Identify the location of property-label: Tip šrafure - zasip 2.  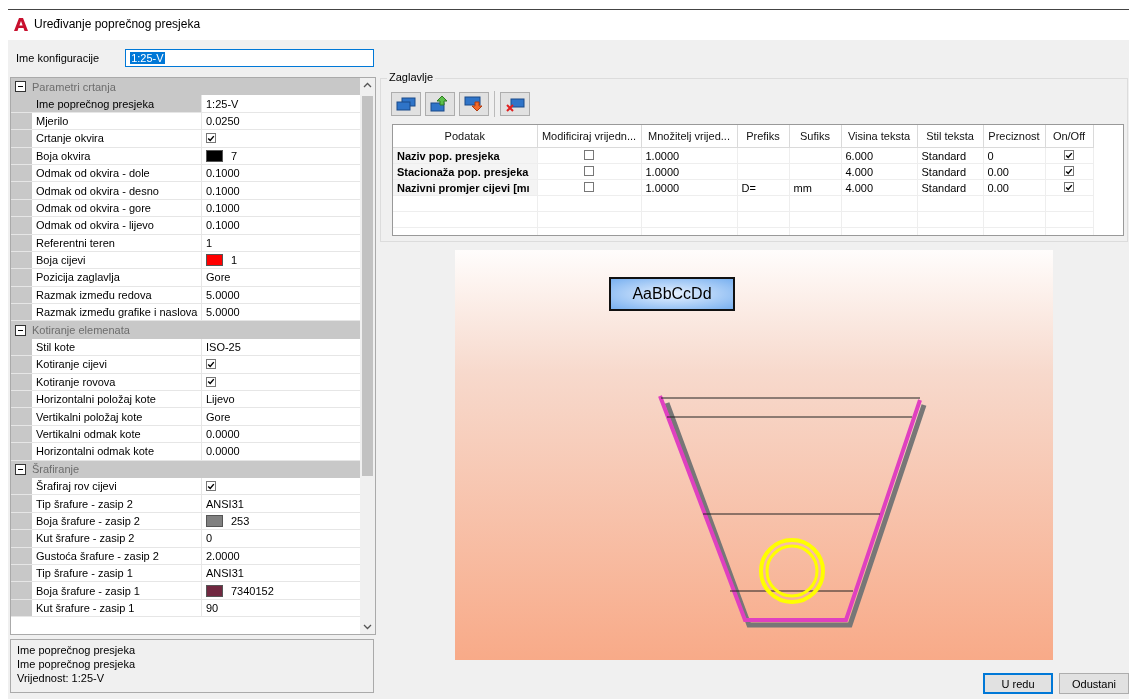
(117, 503).